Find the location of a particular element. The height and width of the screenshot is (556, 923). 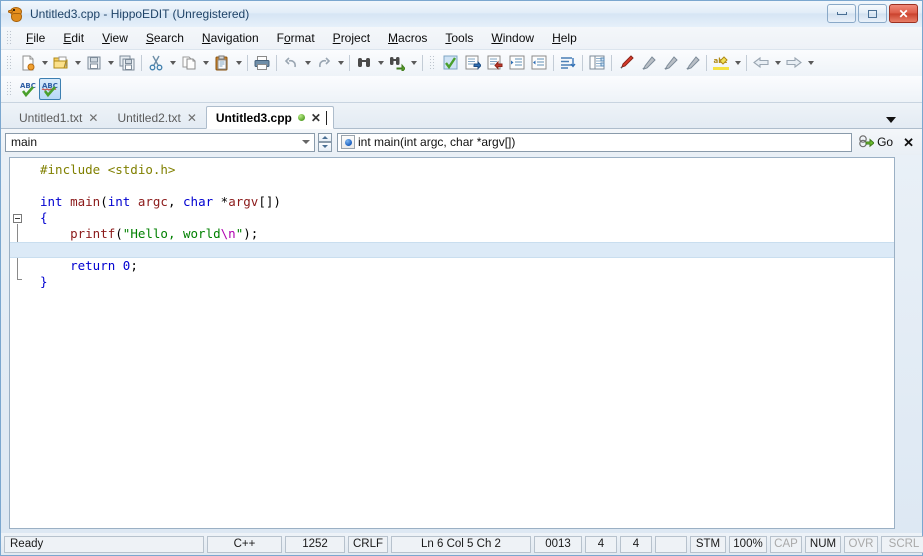

minimize-button is located at coordinates (841, 13).